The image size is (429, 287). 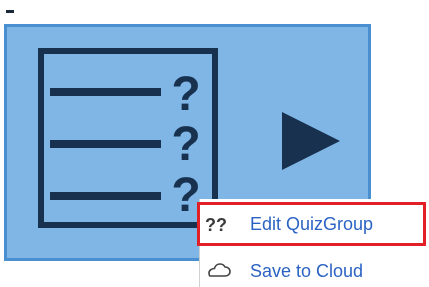 I want to click on menu-item-save-to-cloud: Save to Cloud, so click(x=314, y=269).